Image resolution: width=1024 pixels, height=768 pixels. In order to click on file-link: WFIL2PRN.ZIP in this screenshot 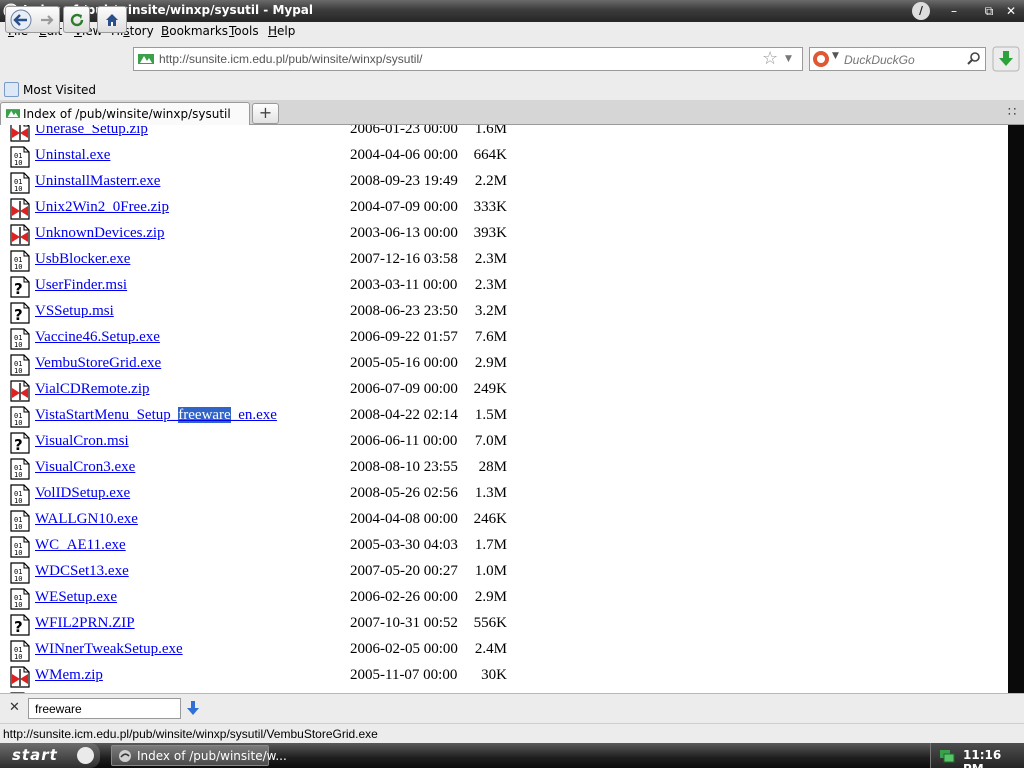, I will do `click(85, 623)`.